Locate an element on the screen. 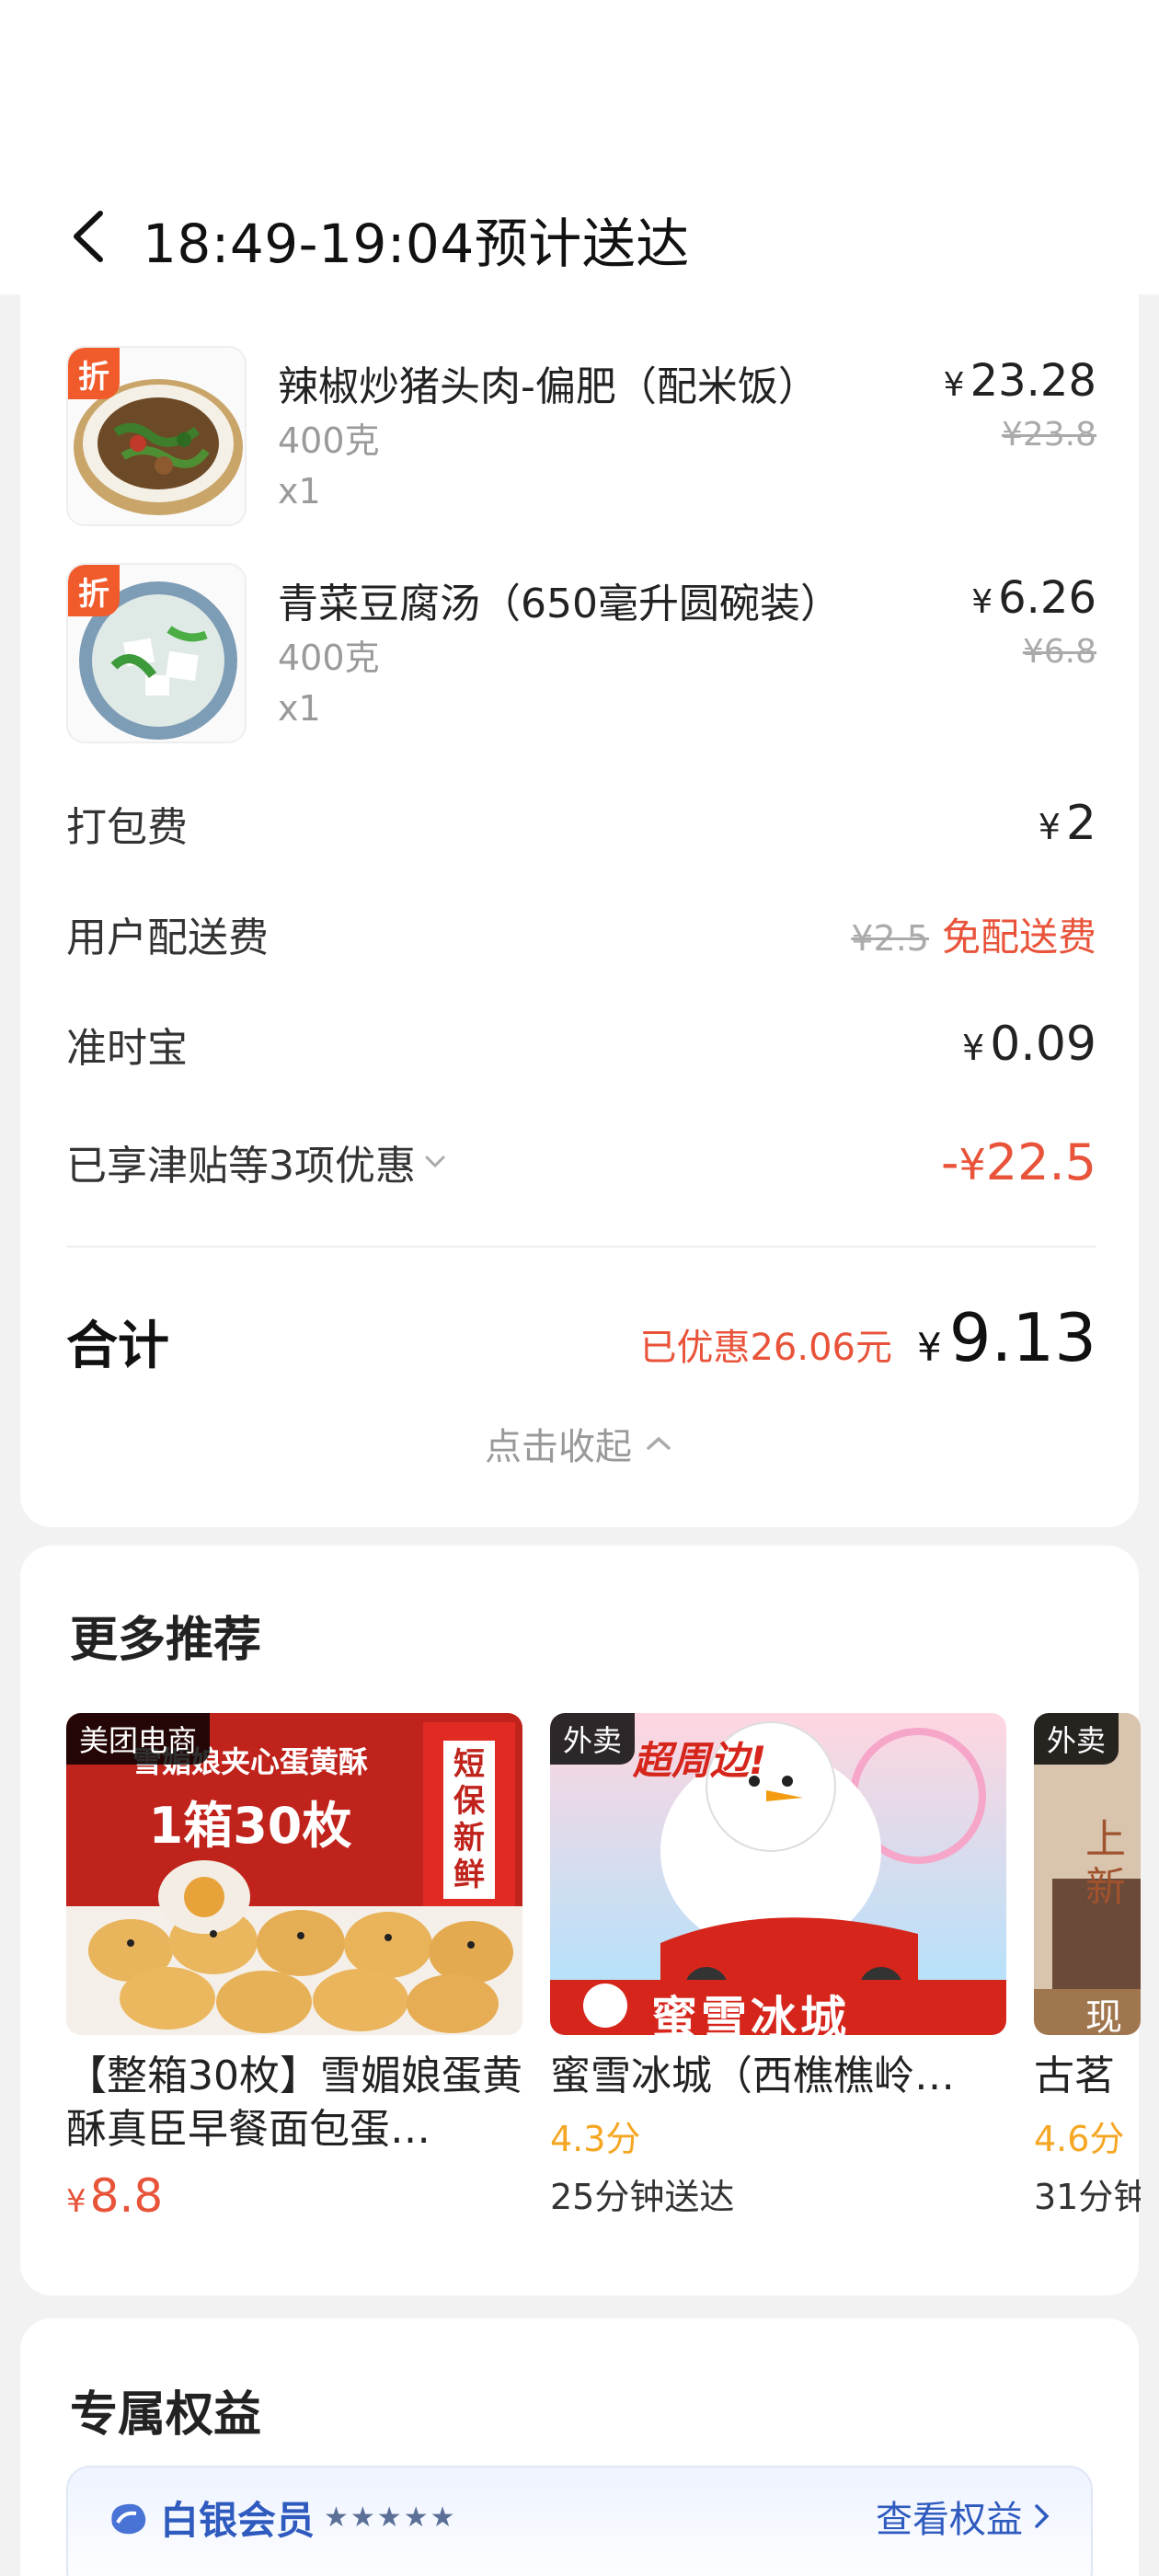 Image resolution: width=1159 pixels, height=2576 pixels. image-text: 蜜雪冰城 is located at coordinates (750, 2013).